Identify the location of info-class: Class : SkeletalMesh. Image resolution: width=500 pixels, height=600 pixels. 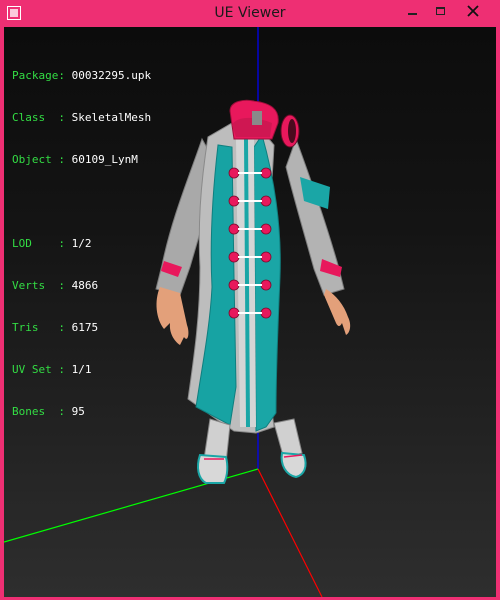
(82, 117).